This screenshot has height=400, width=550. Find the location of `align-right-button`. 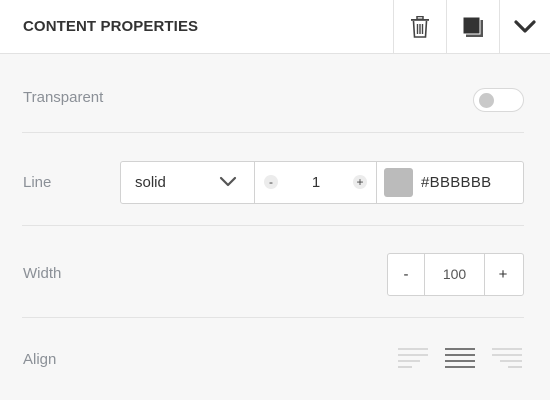

align-right-button is located at coordinates (507, 358).